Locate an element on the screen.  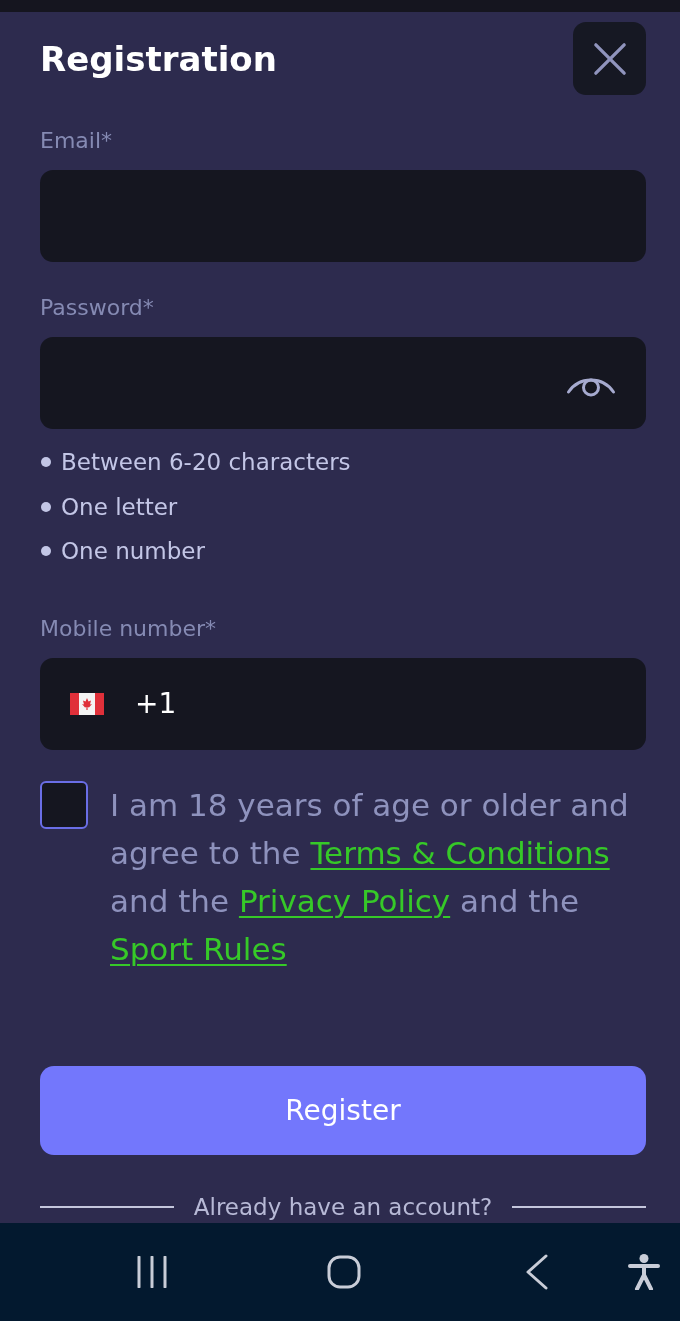
email-field is located at coordinates (343, 216).